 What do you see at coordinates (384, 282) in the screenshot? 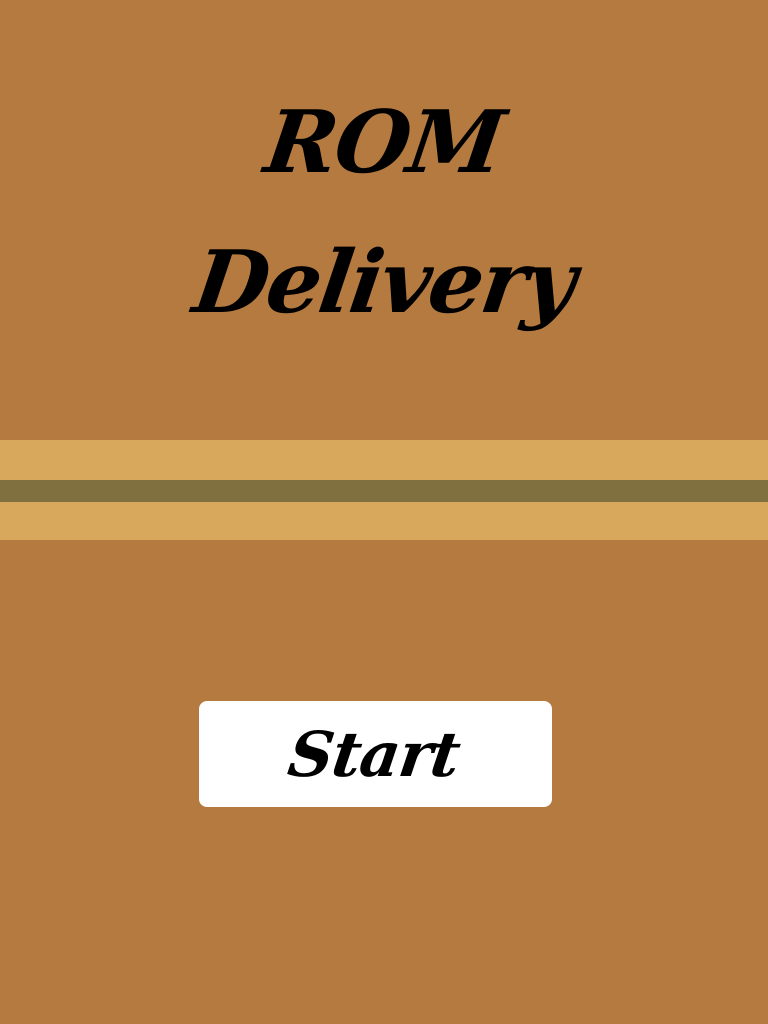
I see `game-title-line-2: Delivery` at bounding box center [384, 282].